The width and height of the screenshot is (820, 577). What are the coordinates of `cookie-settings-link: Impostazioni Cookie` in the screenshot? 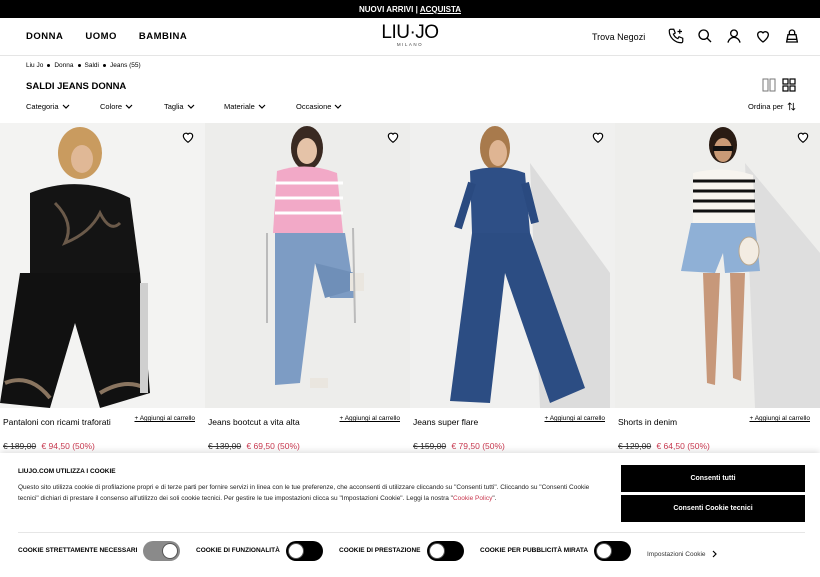 It's located at (682, 554).